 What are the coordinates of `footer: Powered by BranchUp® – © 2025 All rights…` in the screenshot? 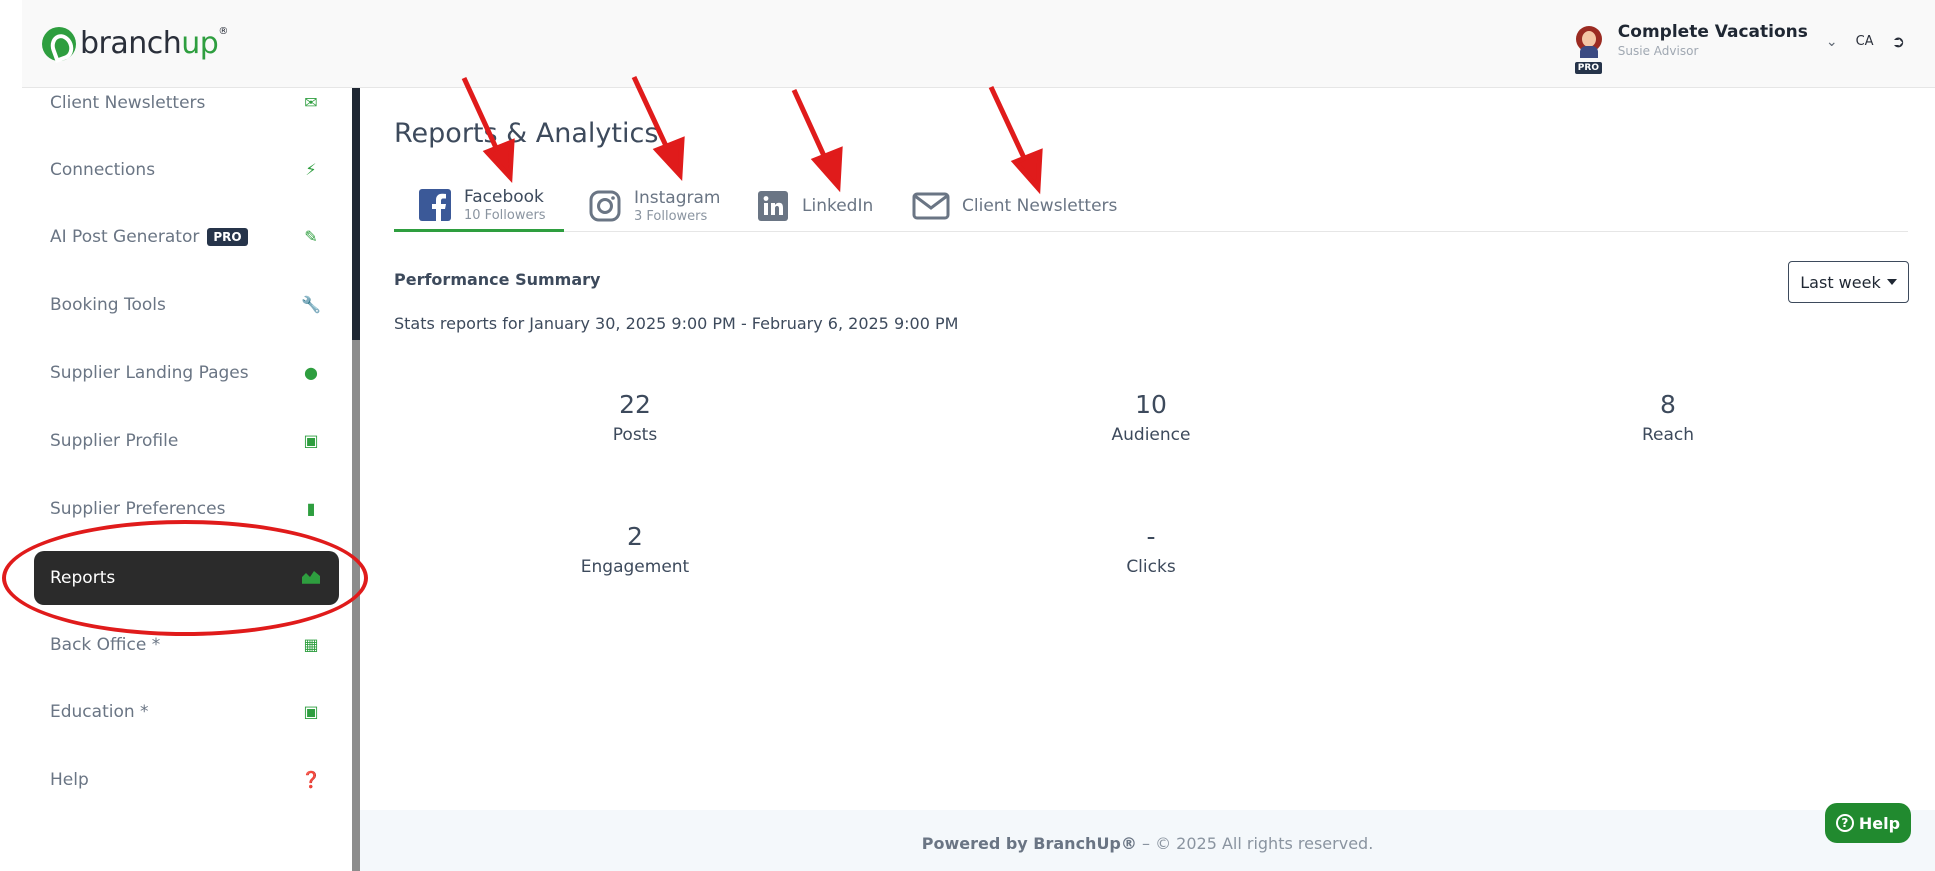 It's located at (1147, 840).